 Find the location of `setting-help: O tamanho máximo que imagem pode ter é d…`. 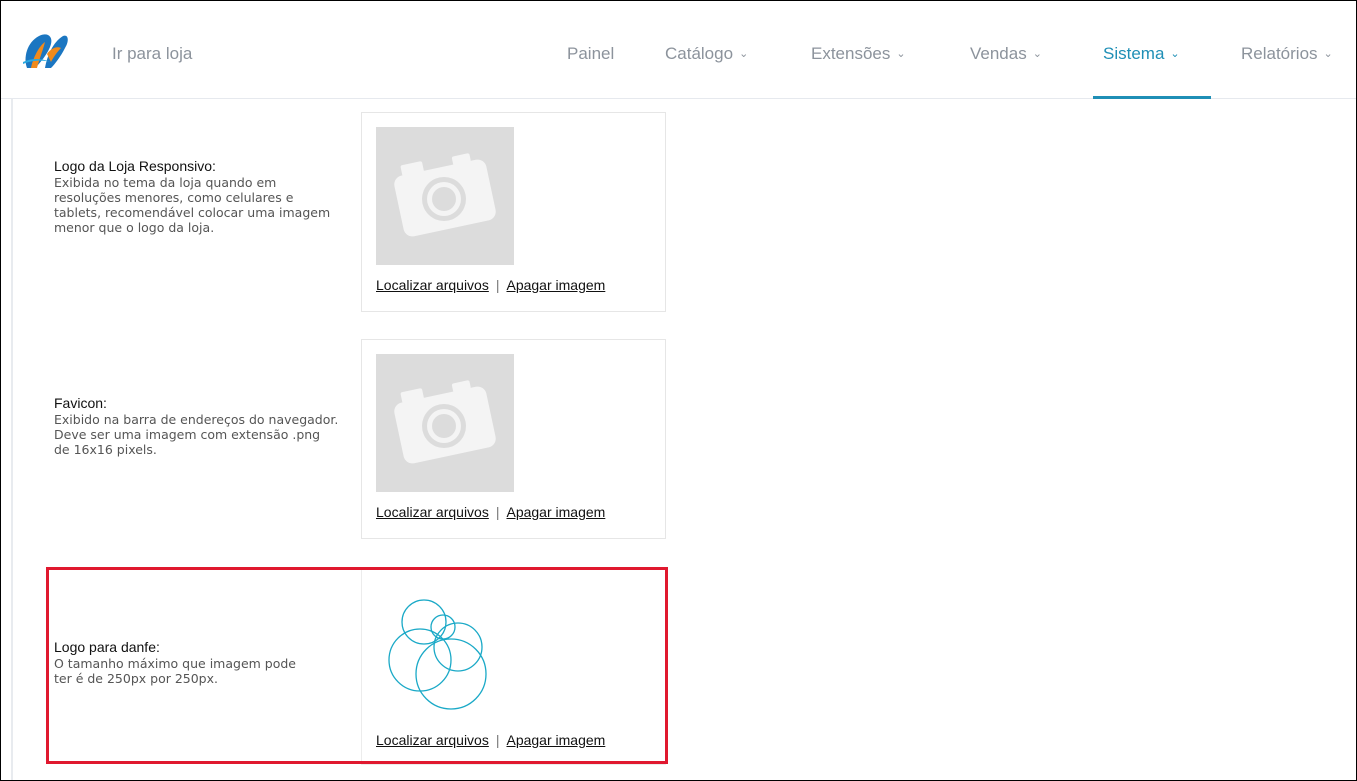

setting-help: O tamanho máximo que imagem pode ter é d… is located at coordinates (175, 671).